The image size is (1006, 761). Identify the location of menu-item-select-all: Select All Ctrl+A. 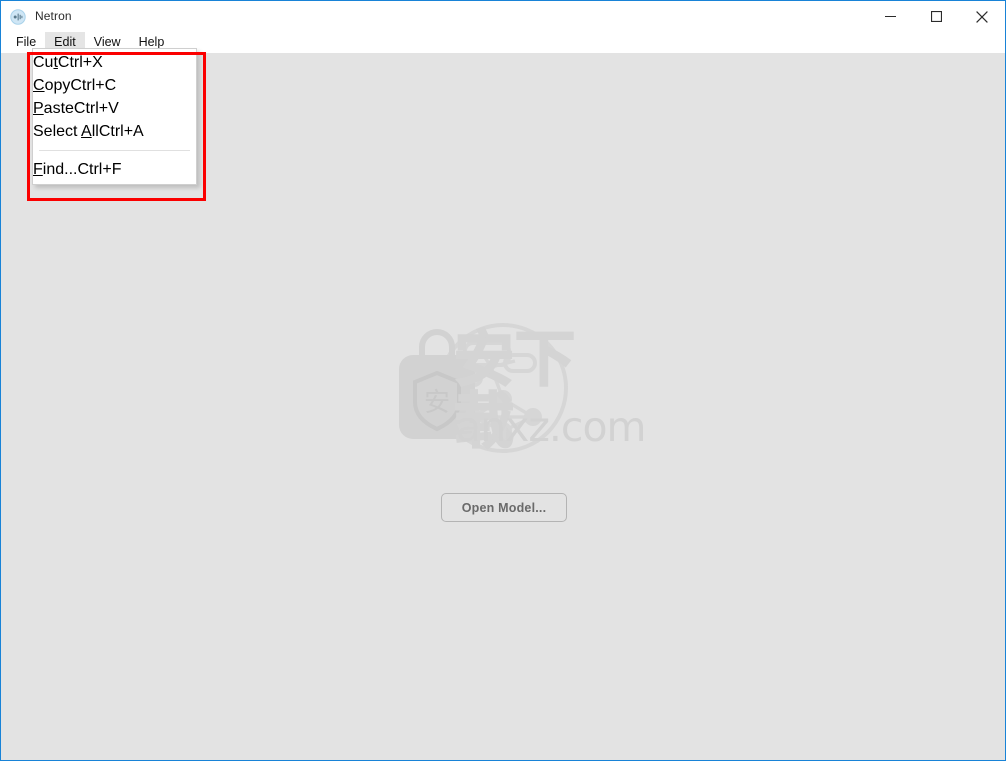
(114, 131).